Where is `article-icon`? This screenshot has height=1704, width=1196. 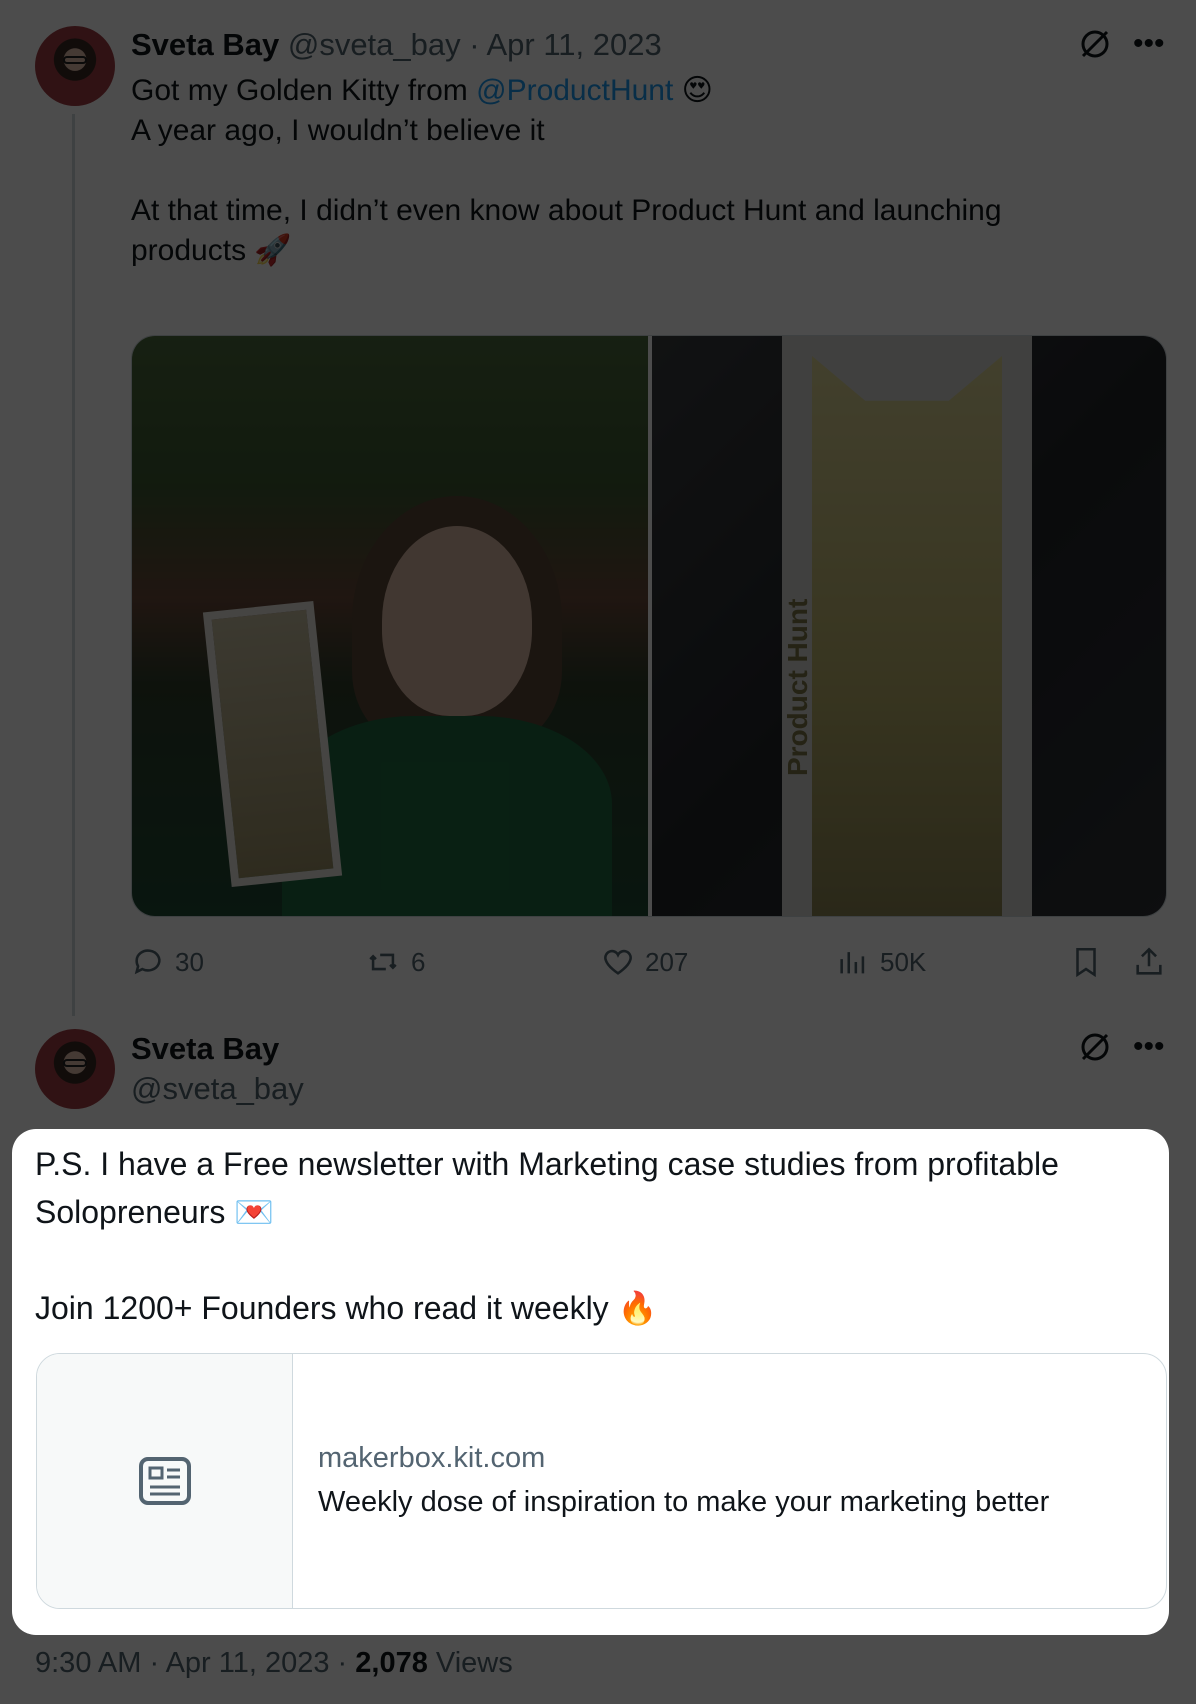 article-icon is located at coordinates (165, 1481).